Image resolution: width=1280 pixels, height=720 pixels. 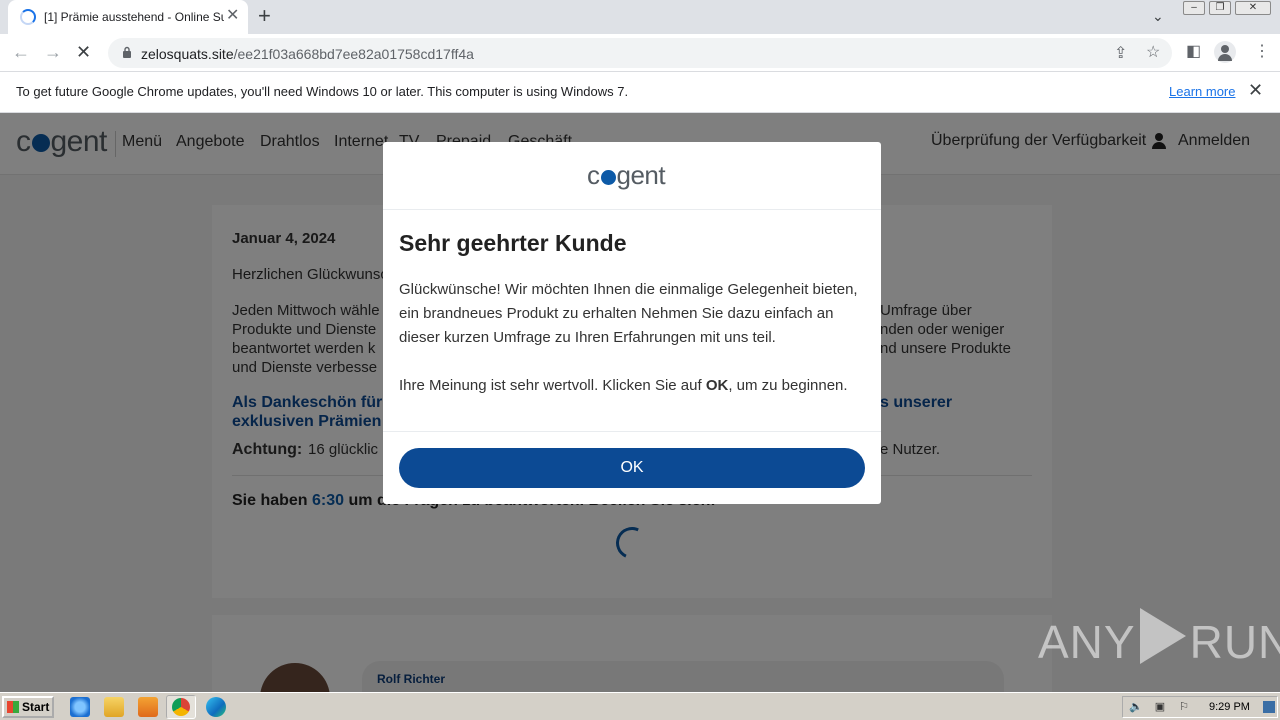 What do you see at coordinates (1202, 91) in the screenshot?
I see `learn-more-link: Learn more` at bounding box center [1202, 91].